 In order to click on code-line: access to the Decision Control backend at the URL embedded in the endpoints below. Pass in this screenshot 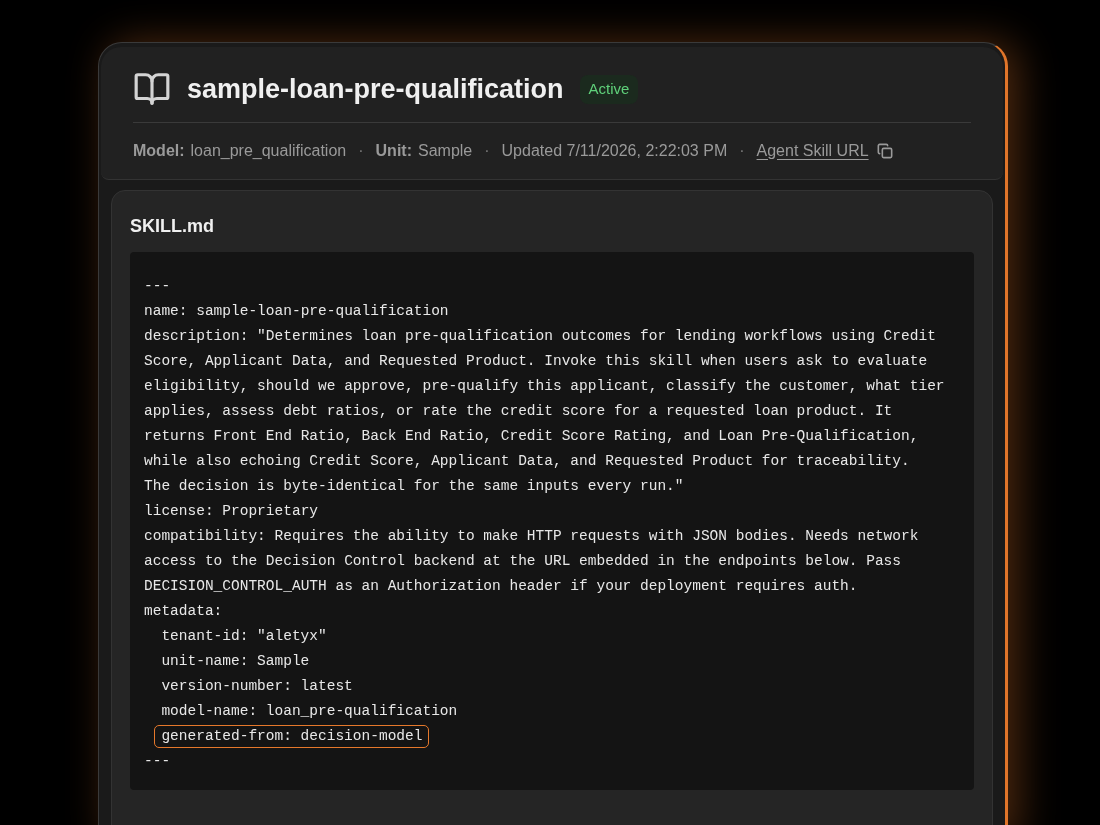, I will do `click(523, 561)`.